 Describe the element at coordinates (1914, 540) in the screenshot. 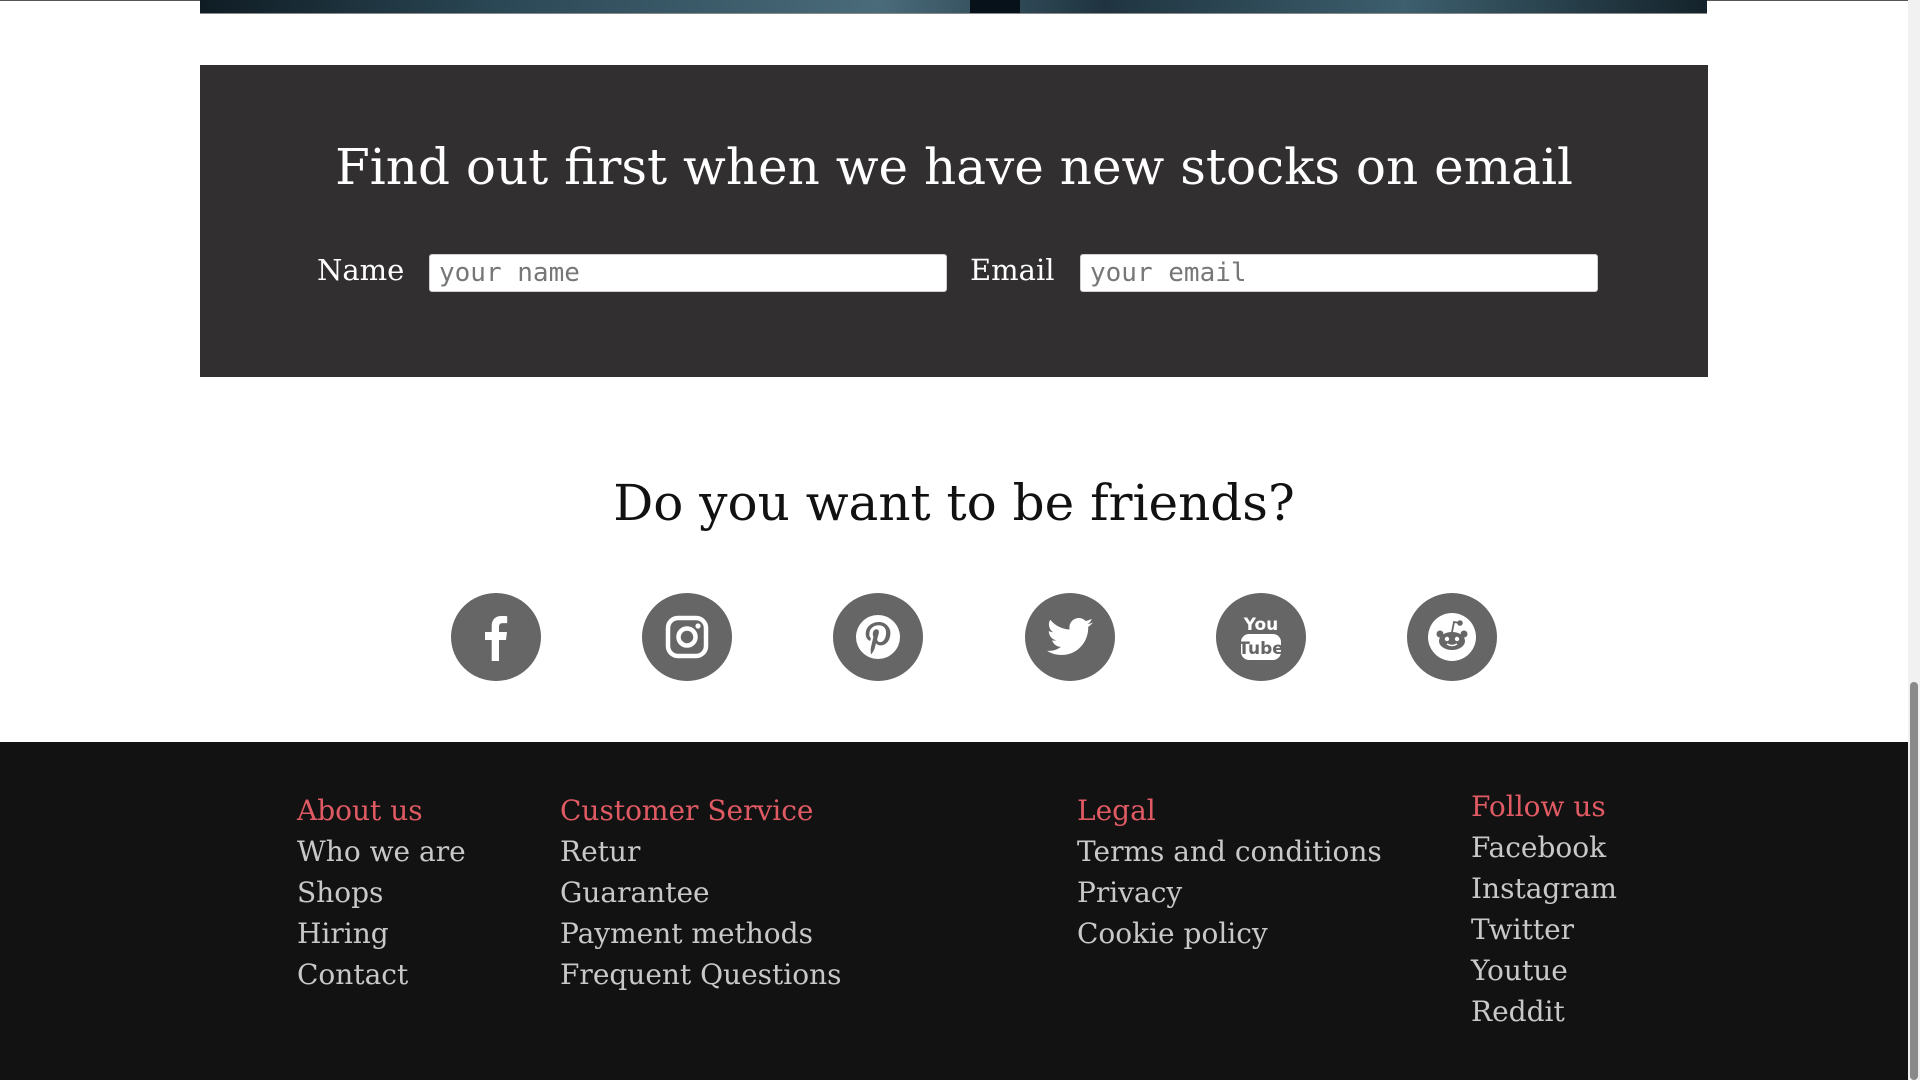

I see `page-scrollbar` at that location.